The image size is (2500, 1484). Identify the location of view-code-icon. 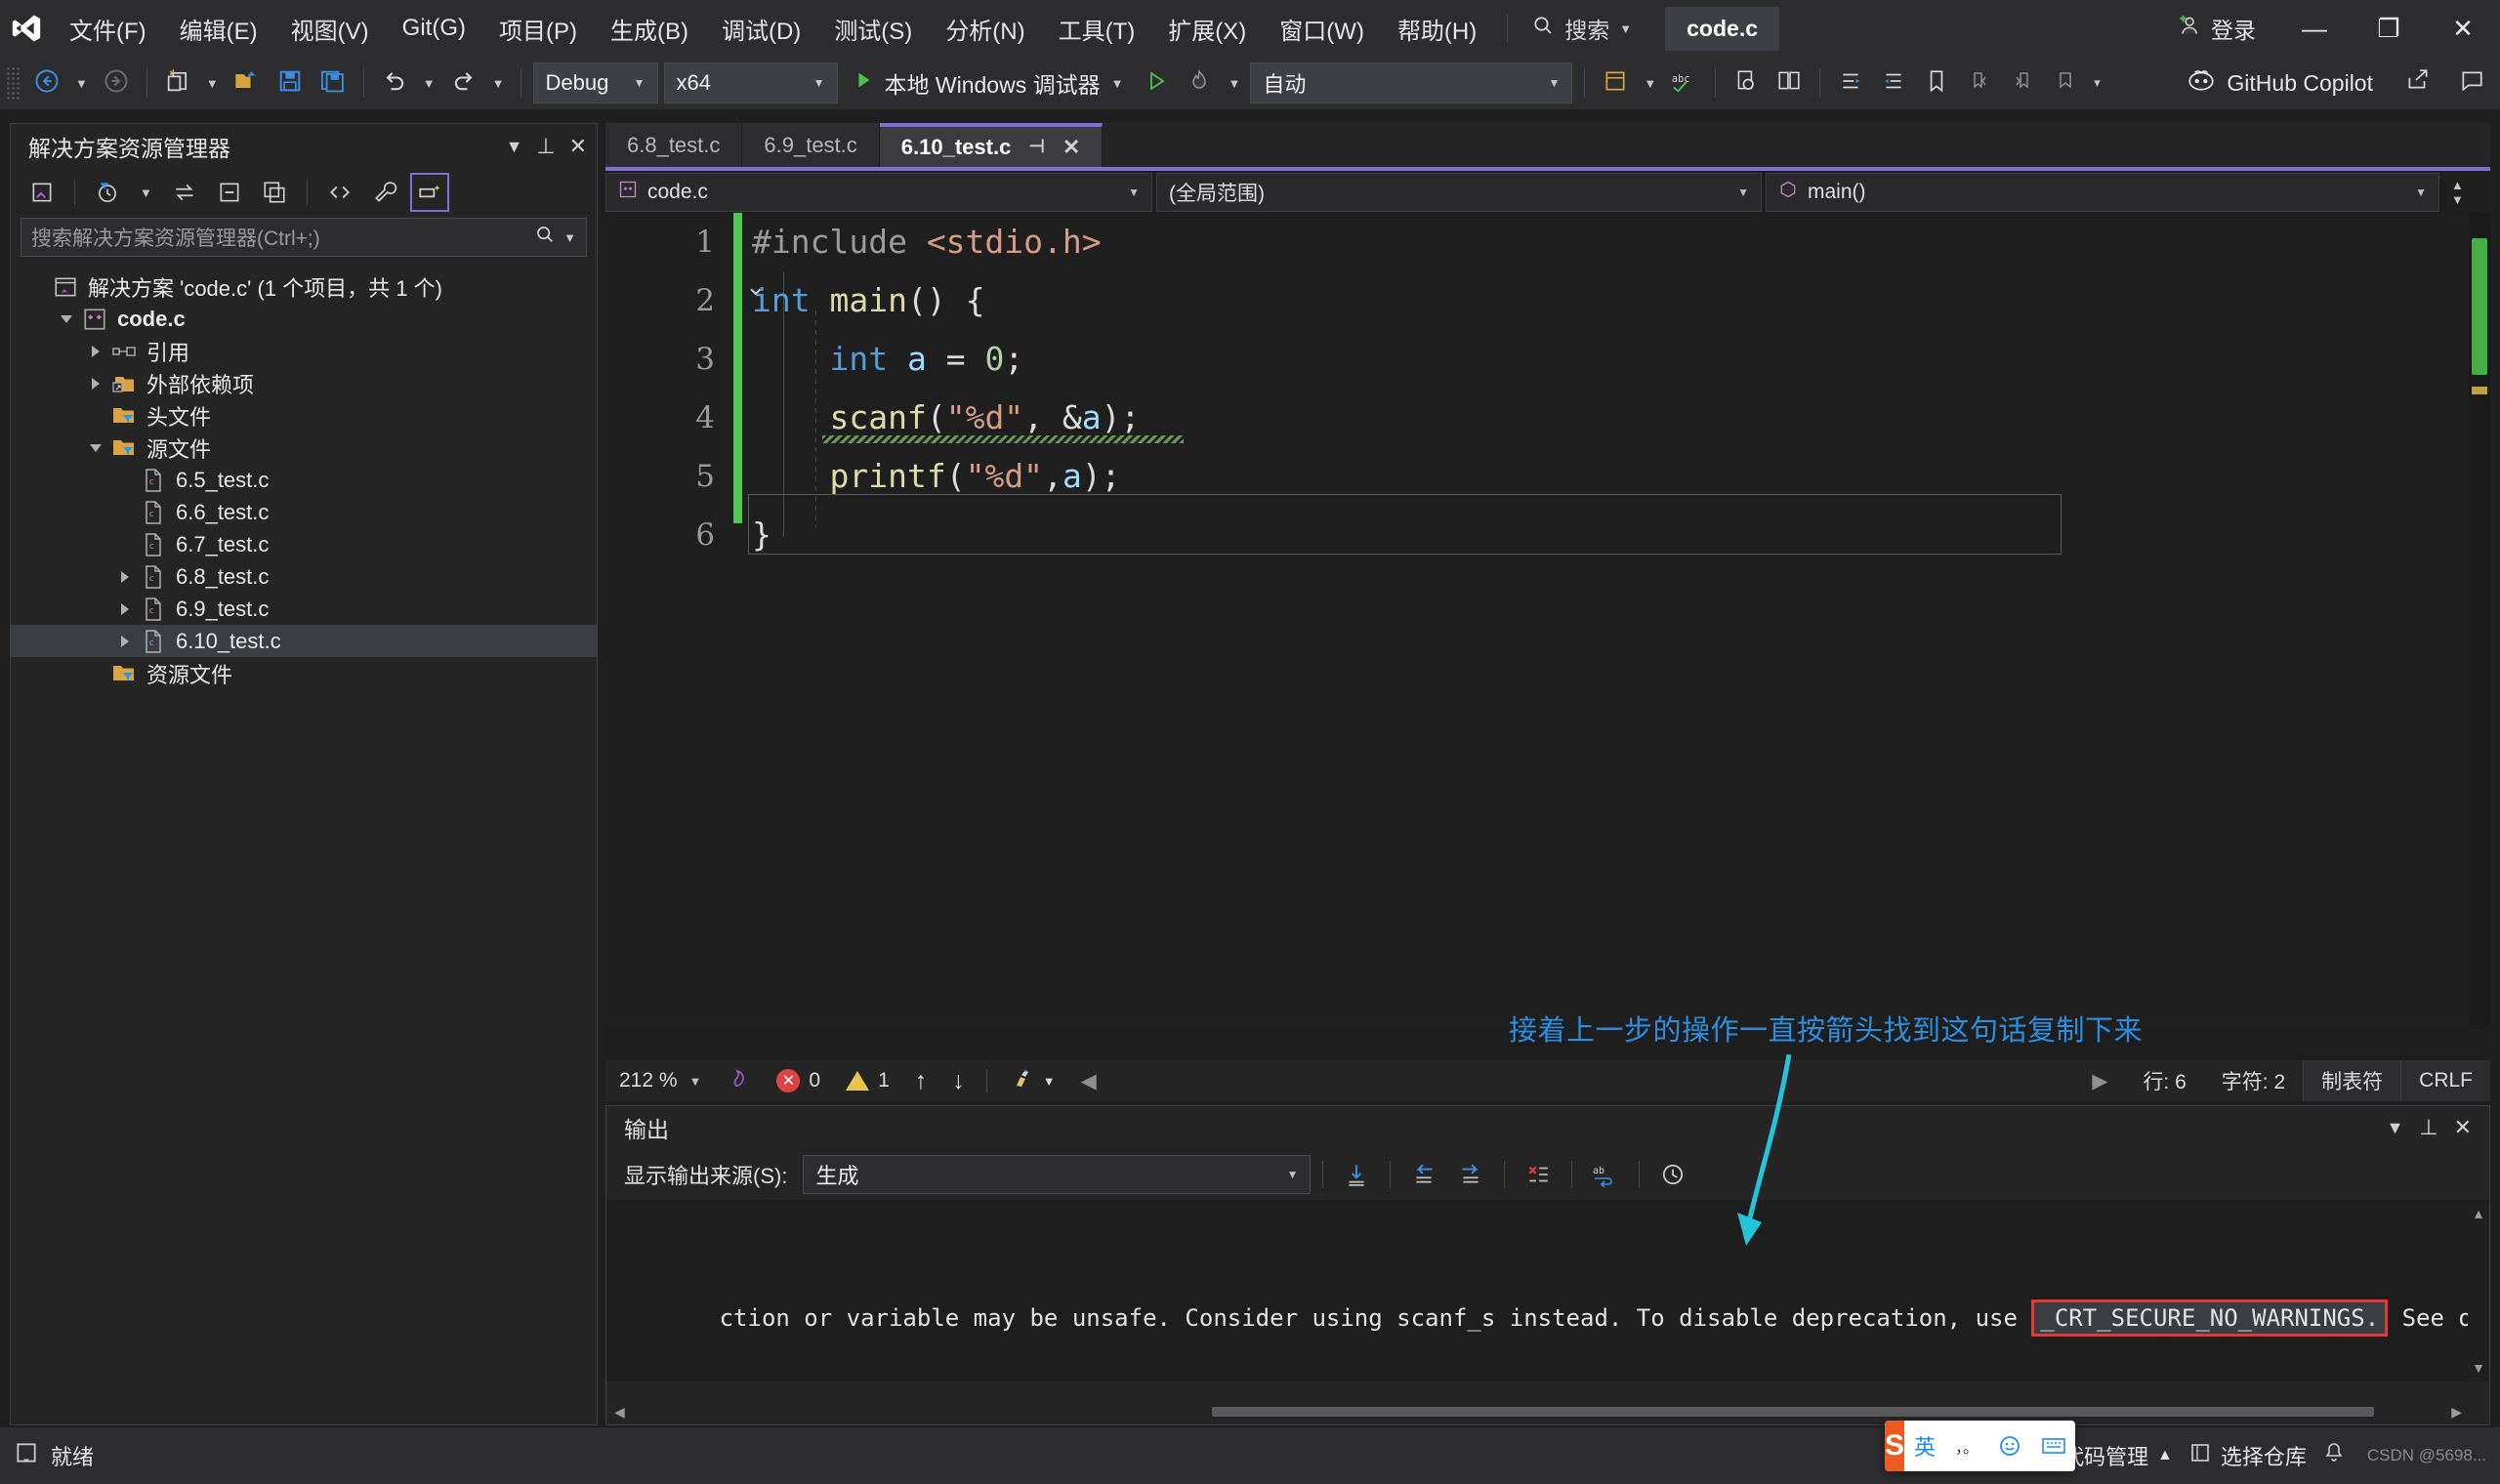
(339, 193).